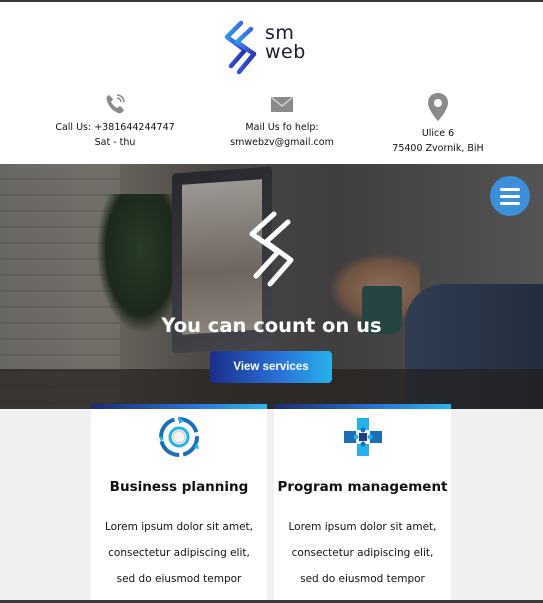 The image size is (543, 603). I want to click on contact-phone: Call Us: +381644244747 Sat - thu, so click(115, 121).